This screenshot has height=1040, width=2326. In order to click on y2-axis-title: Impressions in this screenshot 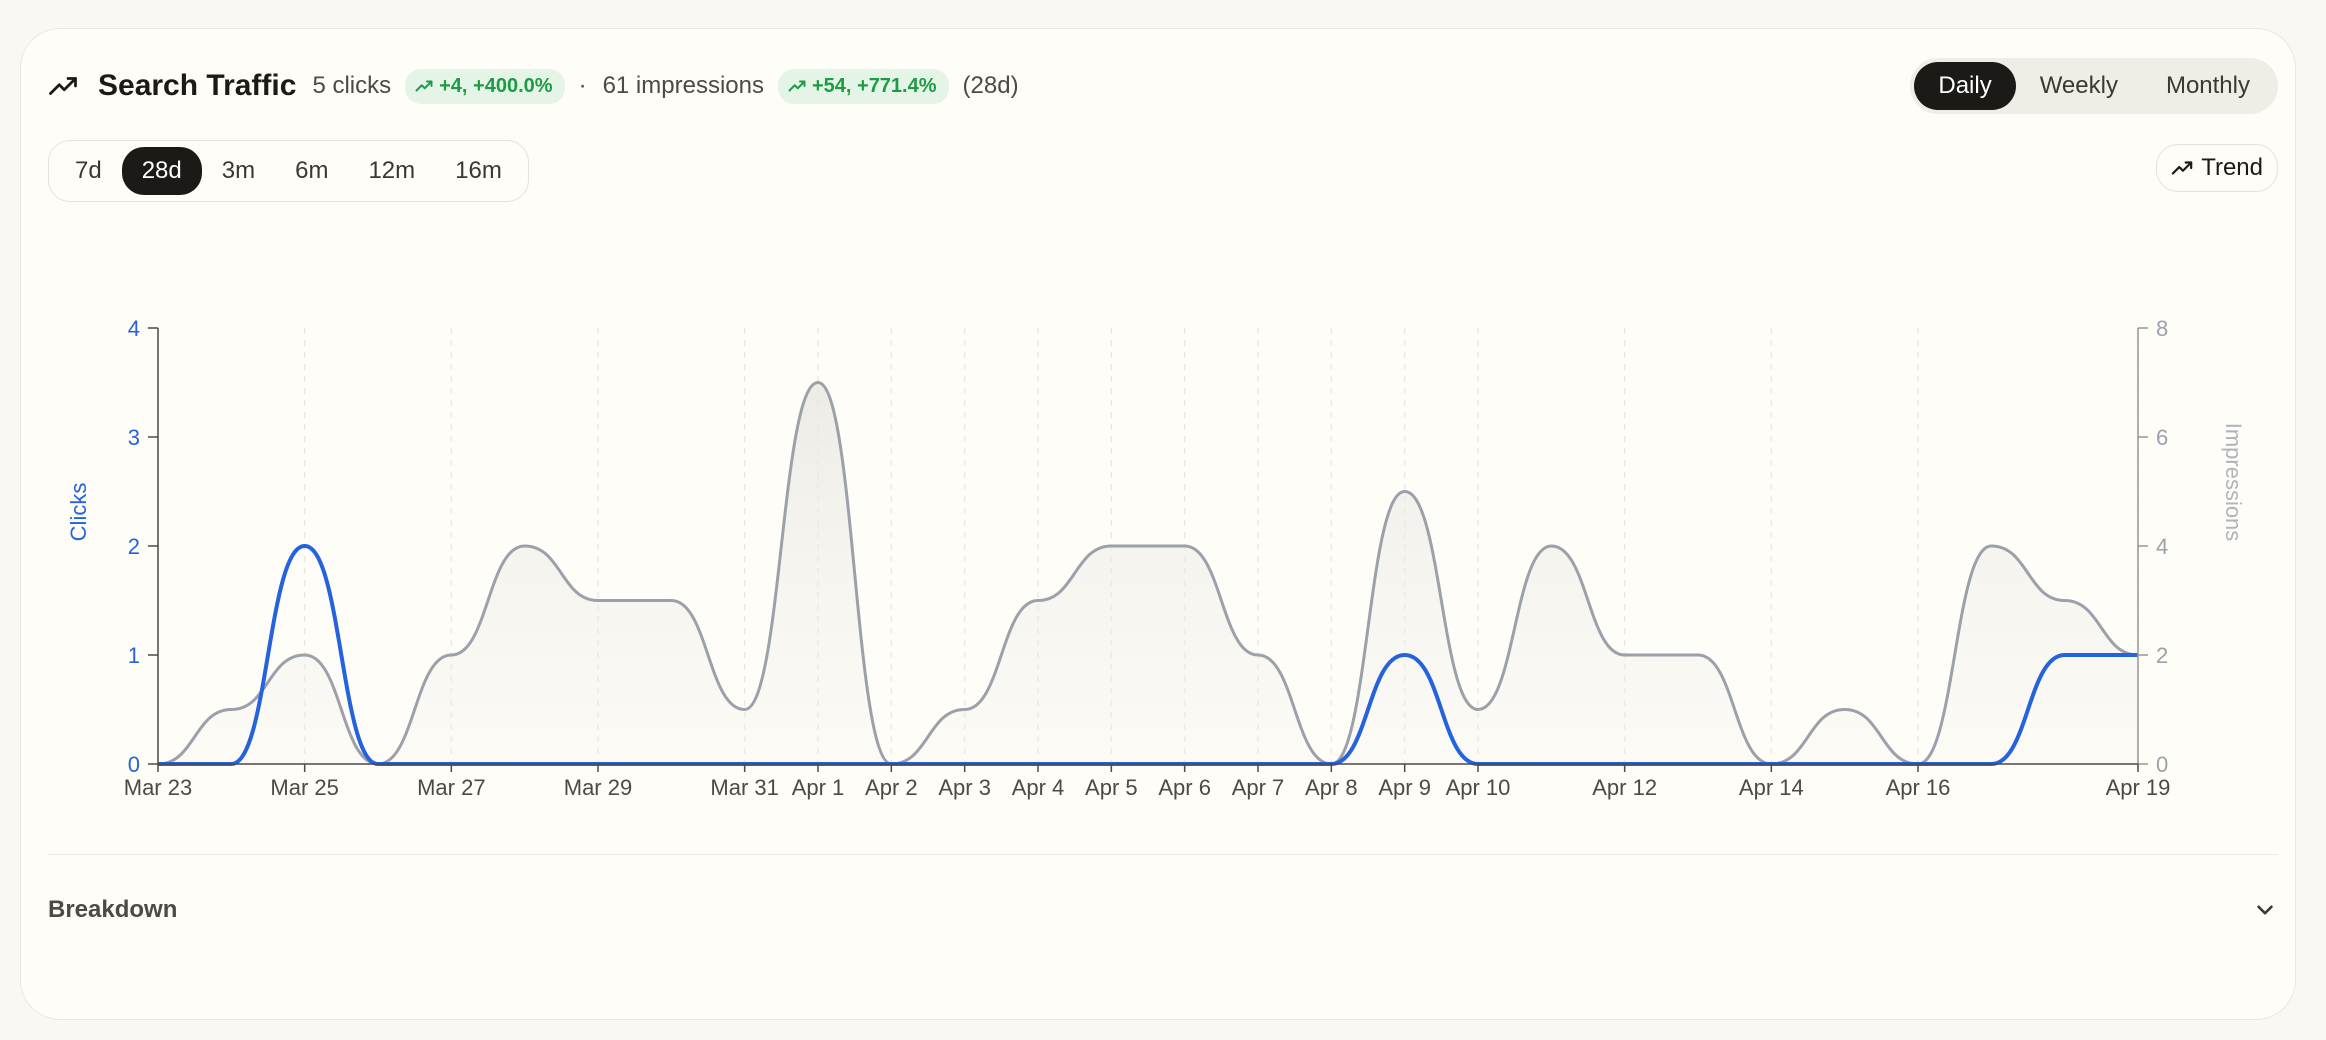, I will do `click(2233, 482)`.